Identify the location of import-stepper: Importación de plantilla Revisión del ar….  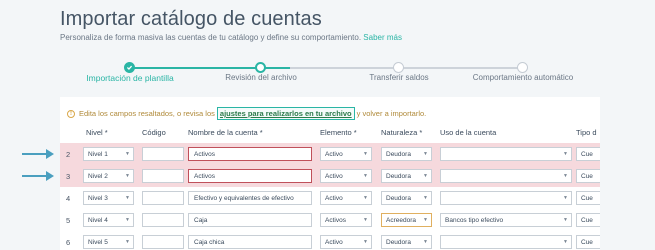
(330, 72).